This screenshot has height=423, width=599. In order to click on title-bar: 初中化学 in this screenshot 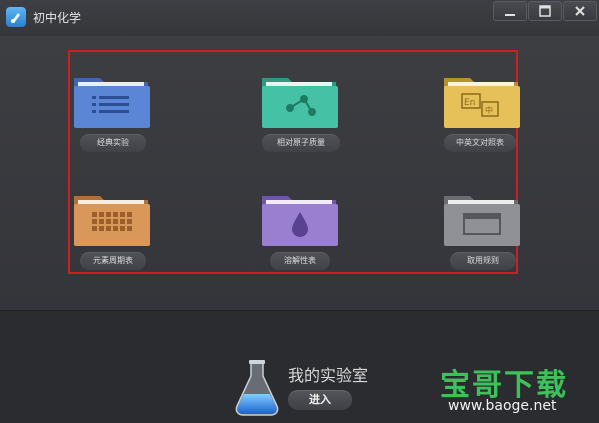, I will do `click(299, 18)`.